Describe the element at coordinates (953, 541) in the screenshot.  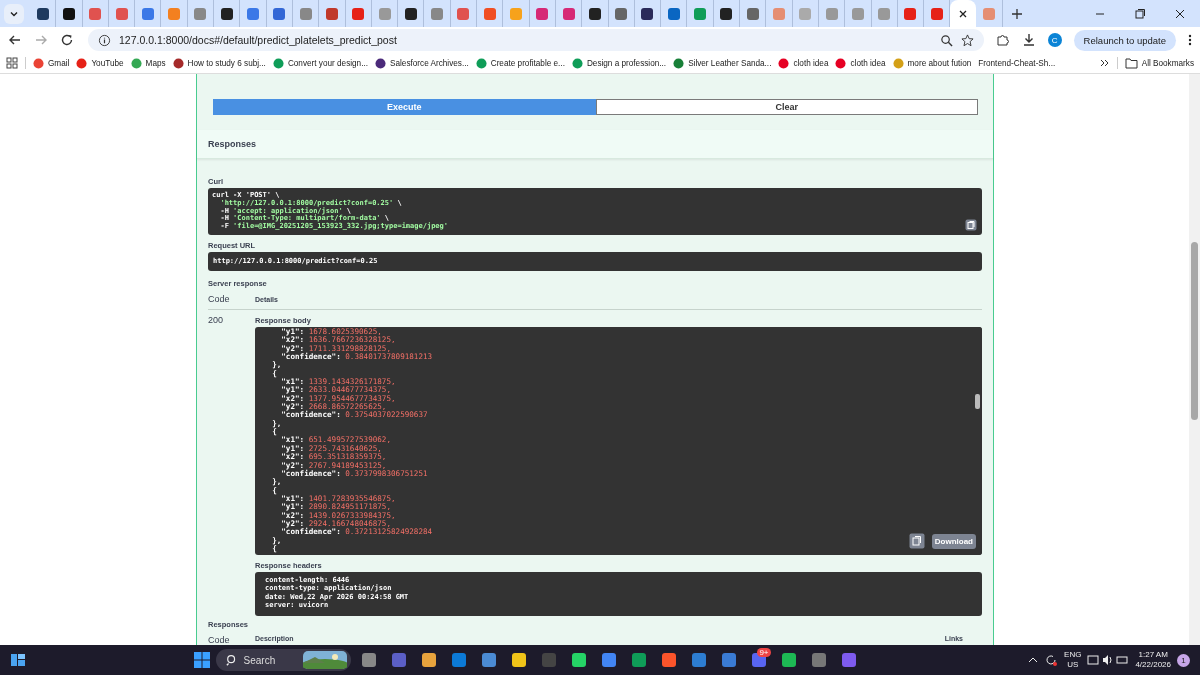
I see `download-button: Download` at that location.